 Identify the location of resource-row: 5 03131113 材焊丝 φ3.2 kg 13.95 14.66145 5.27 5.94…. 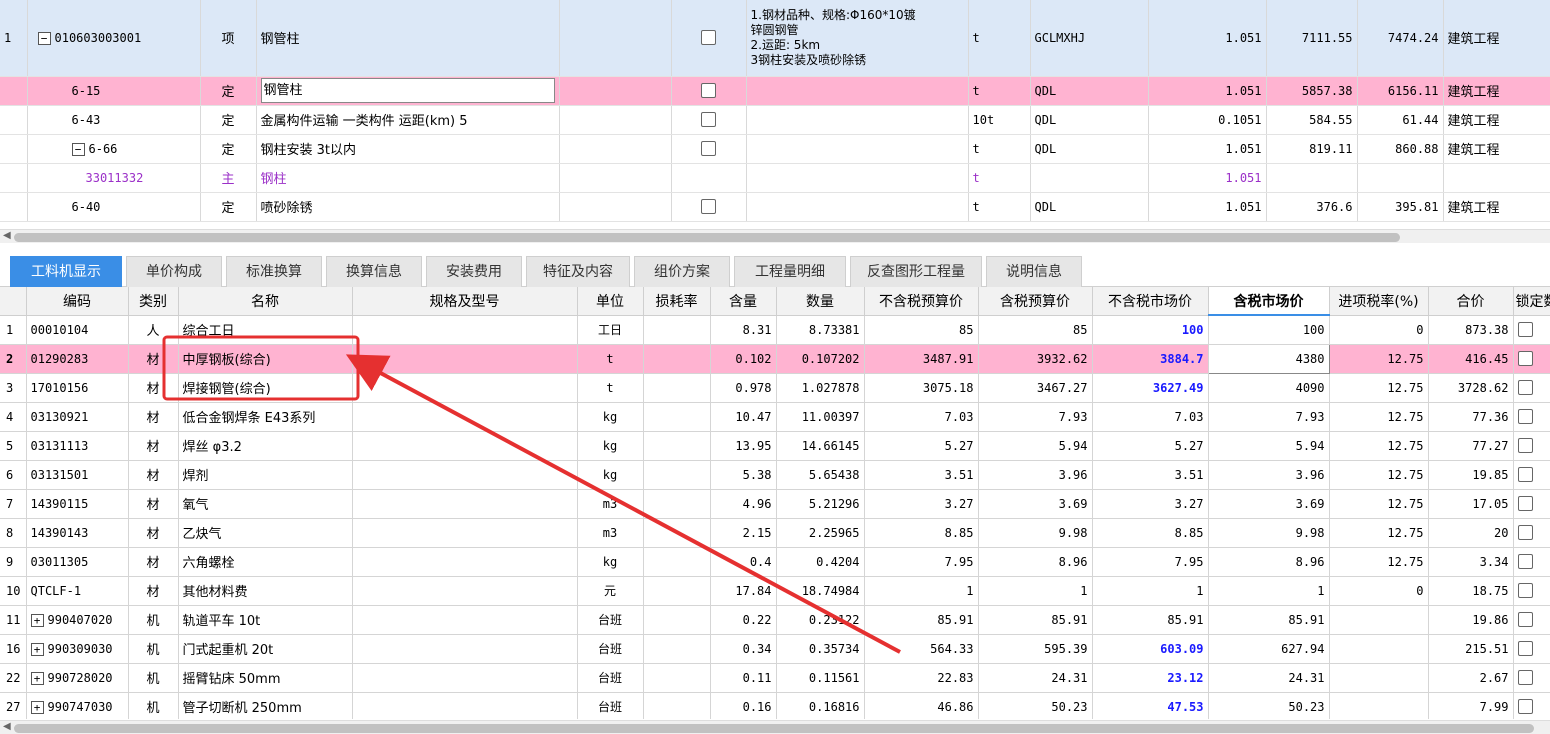
(775, 446).